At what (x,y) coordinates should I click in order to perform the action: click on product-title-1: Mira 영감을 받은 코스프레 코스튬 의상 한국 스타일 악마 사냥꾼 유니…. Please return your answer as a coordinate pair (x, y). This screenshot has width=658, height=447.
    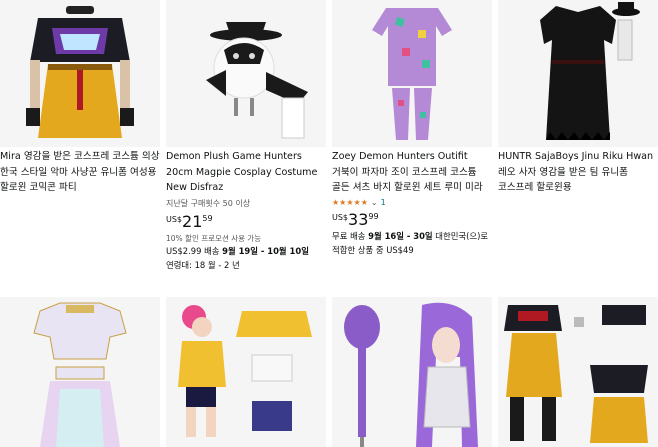
    Looking at the image, I should click on (80, 172).